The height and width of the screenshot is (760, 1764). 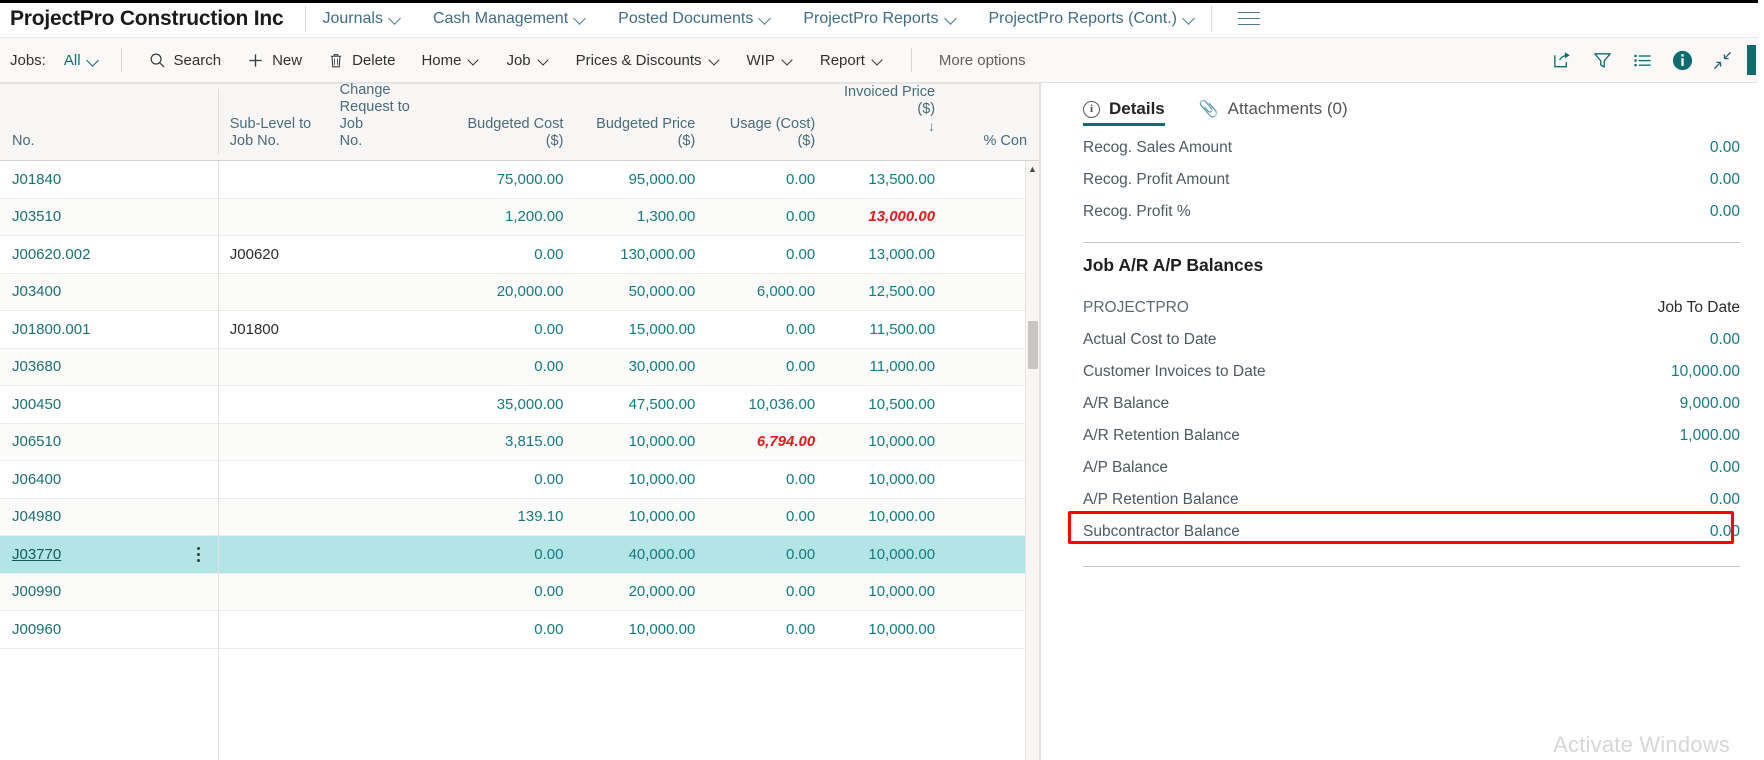 What do you see at coordinates (109, 329) in the screenshot?
I see `cell-no: J01800.001` at bounding box center [109, 329].